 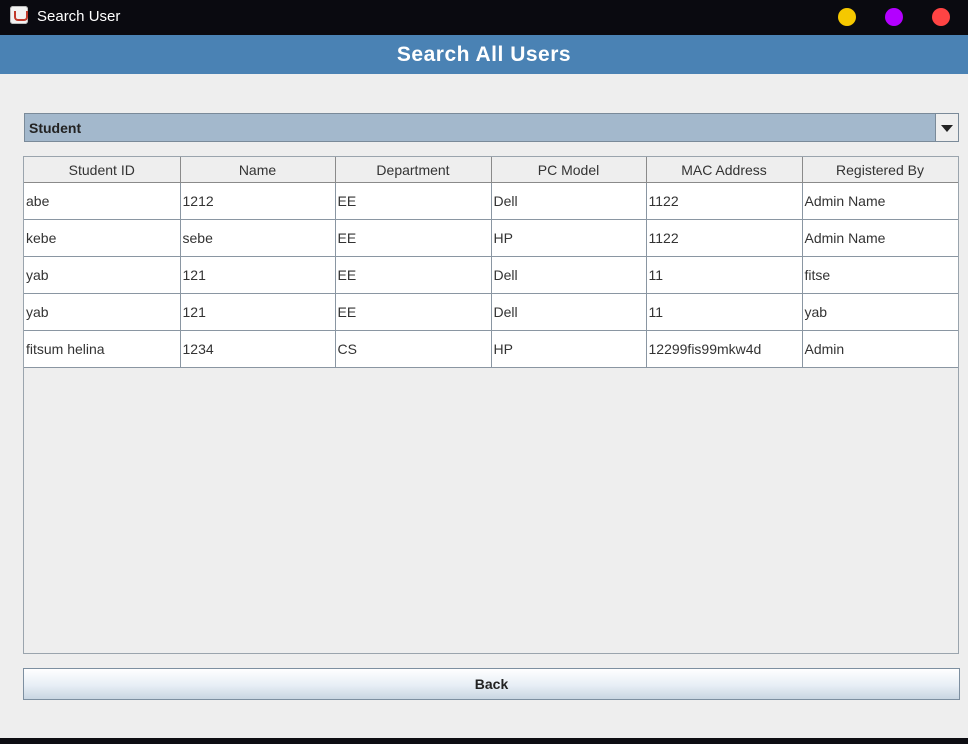 I want to click on table-row: yab 121 EE Dell 11 fitse, so click(x=491, y=275).